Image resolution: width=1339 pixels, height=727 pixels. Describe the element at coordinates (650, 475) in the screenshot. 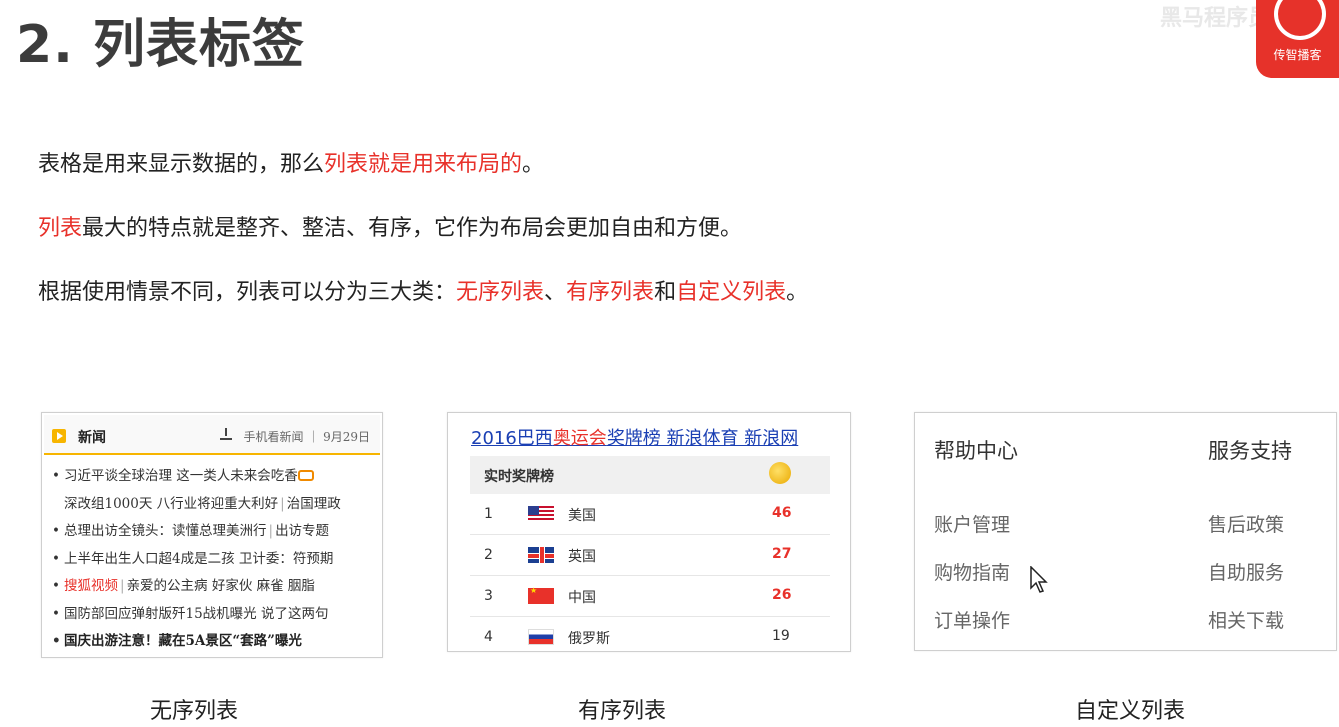

I see `medal-table-header: 实时奖牌榜` at that location.